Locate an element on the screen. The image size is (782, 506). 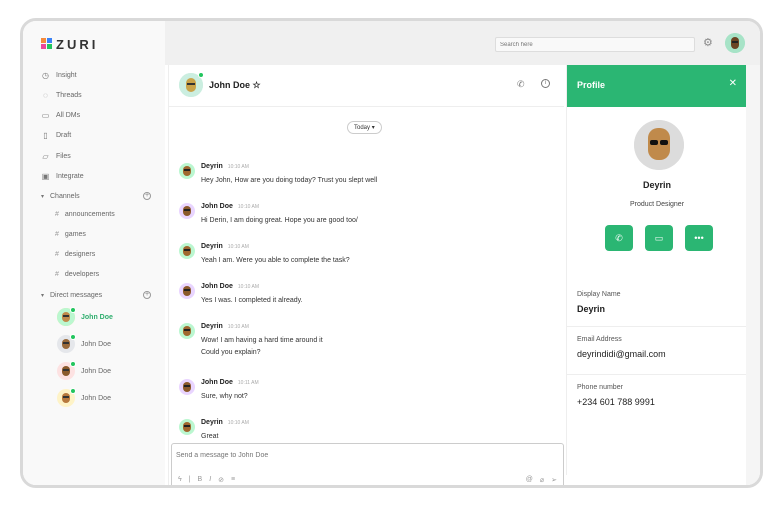
nav-all-dms: ▭ All DMs is located at coordinates (60, 115).